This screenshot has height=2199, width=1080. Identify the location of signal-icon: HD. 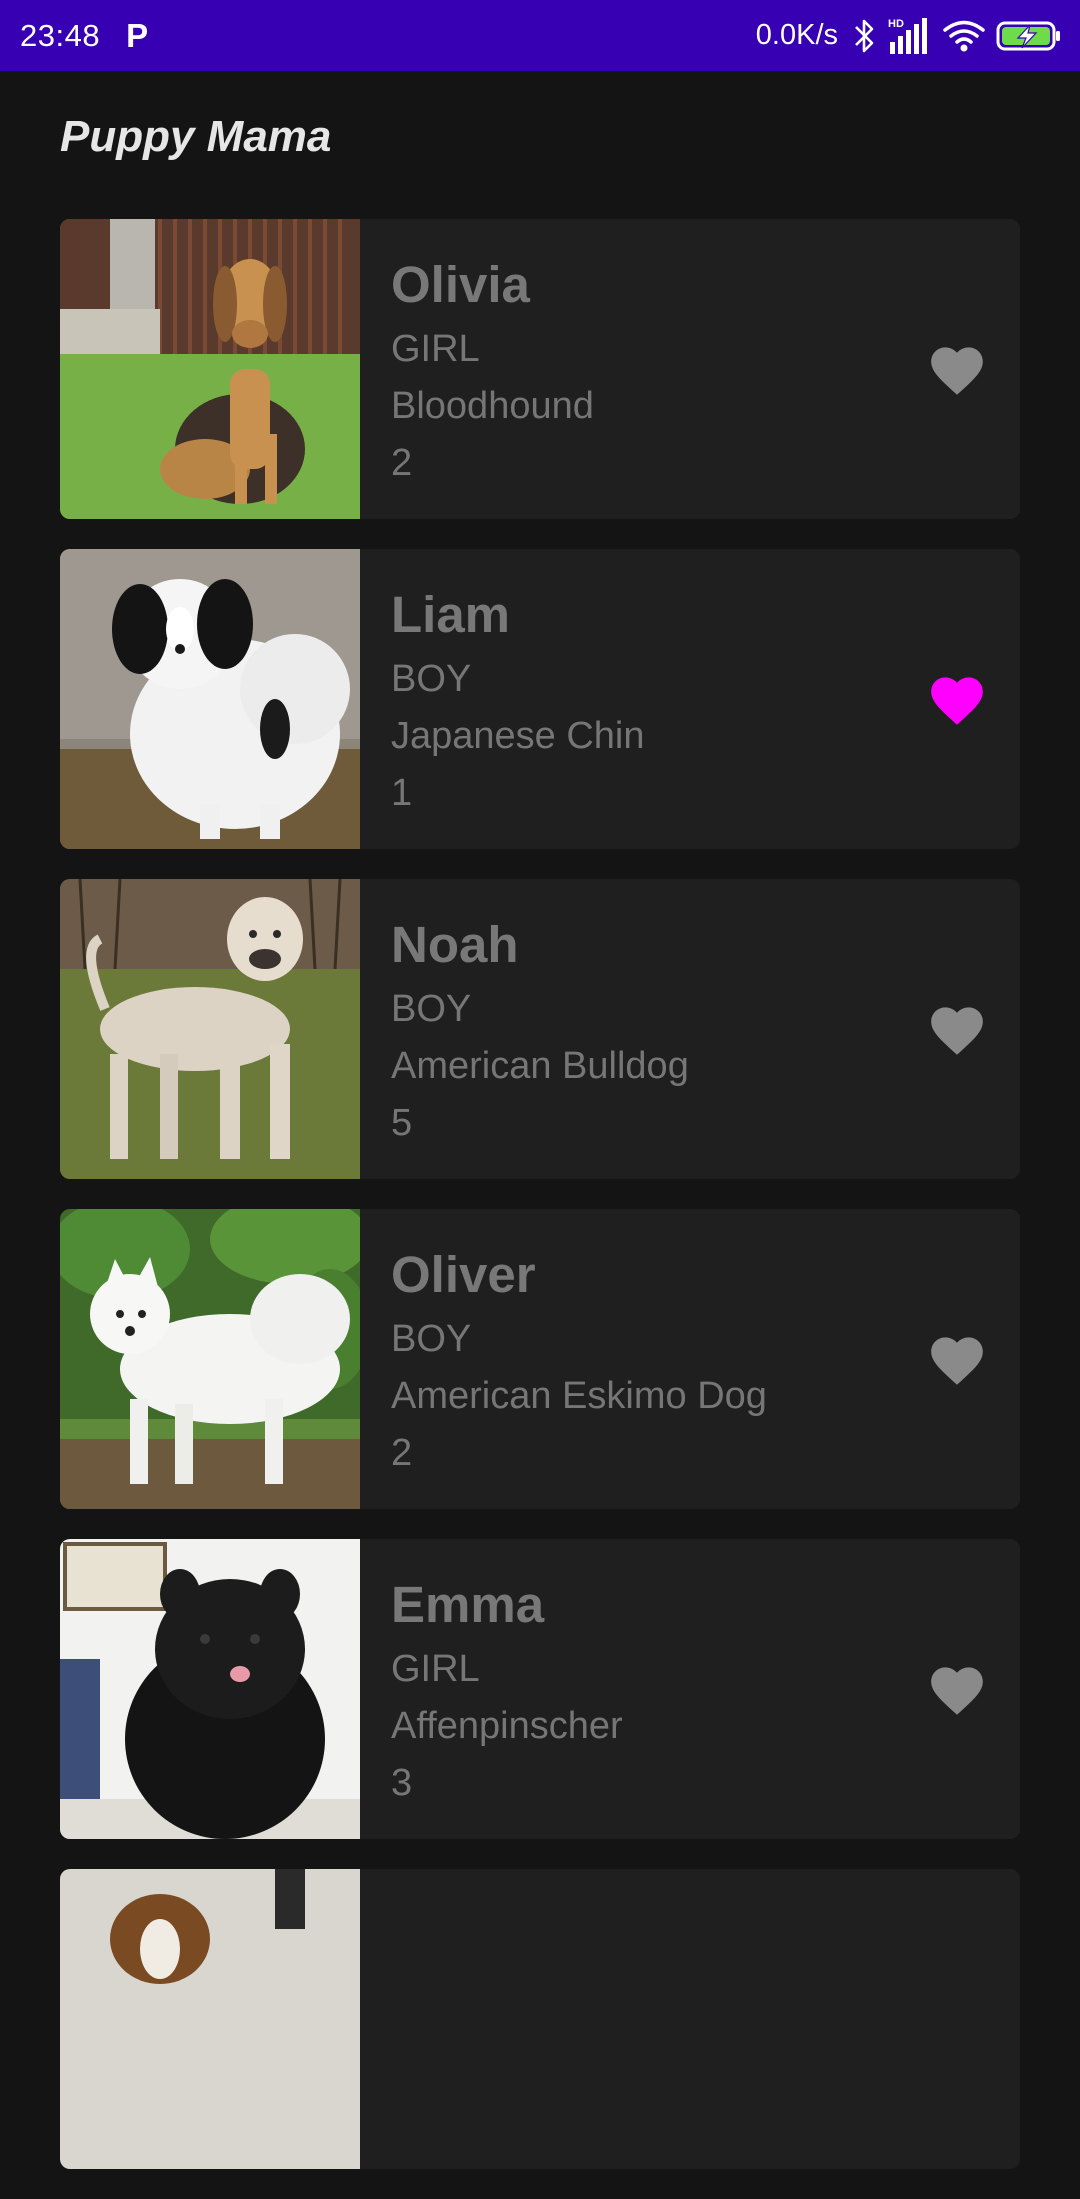
(909, 36).